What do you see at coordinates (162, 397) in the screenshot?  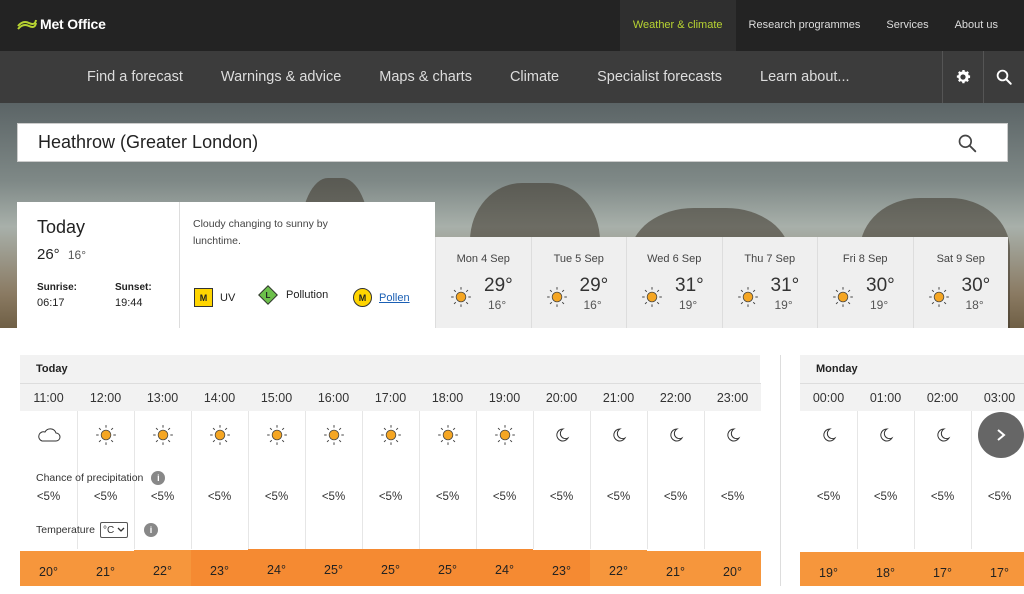 I see `hour-time: 13:00` at bounding box center [162, 397].